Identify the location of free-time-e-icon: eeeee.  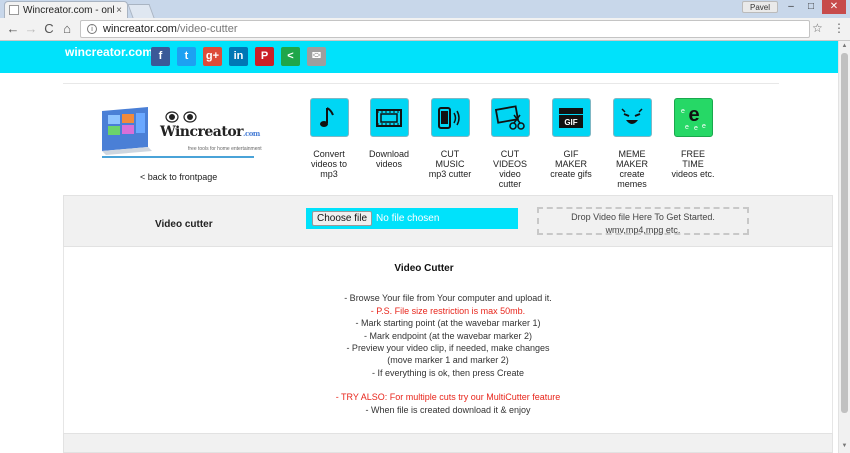
(693, 117).